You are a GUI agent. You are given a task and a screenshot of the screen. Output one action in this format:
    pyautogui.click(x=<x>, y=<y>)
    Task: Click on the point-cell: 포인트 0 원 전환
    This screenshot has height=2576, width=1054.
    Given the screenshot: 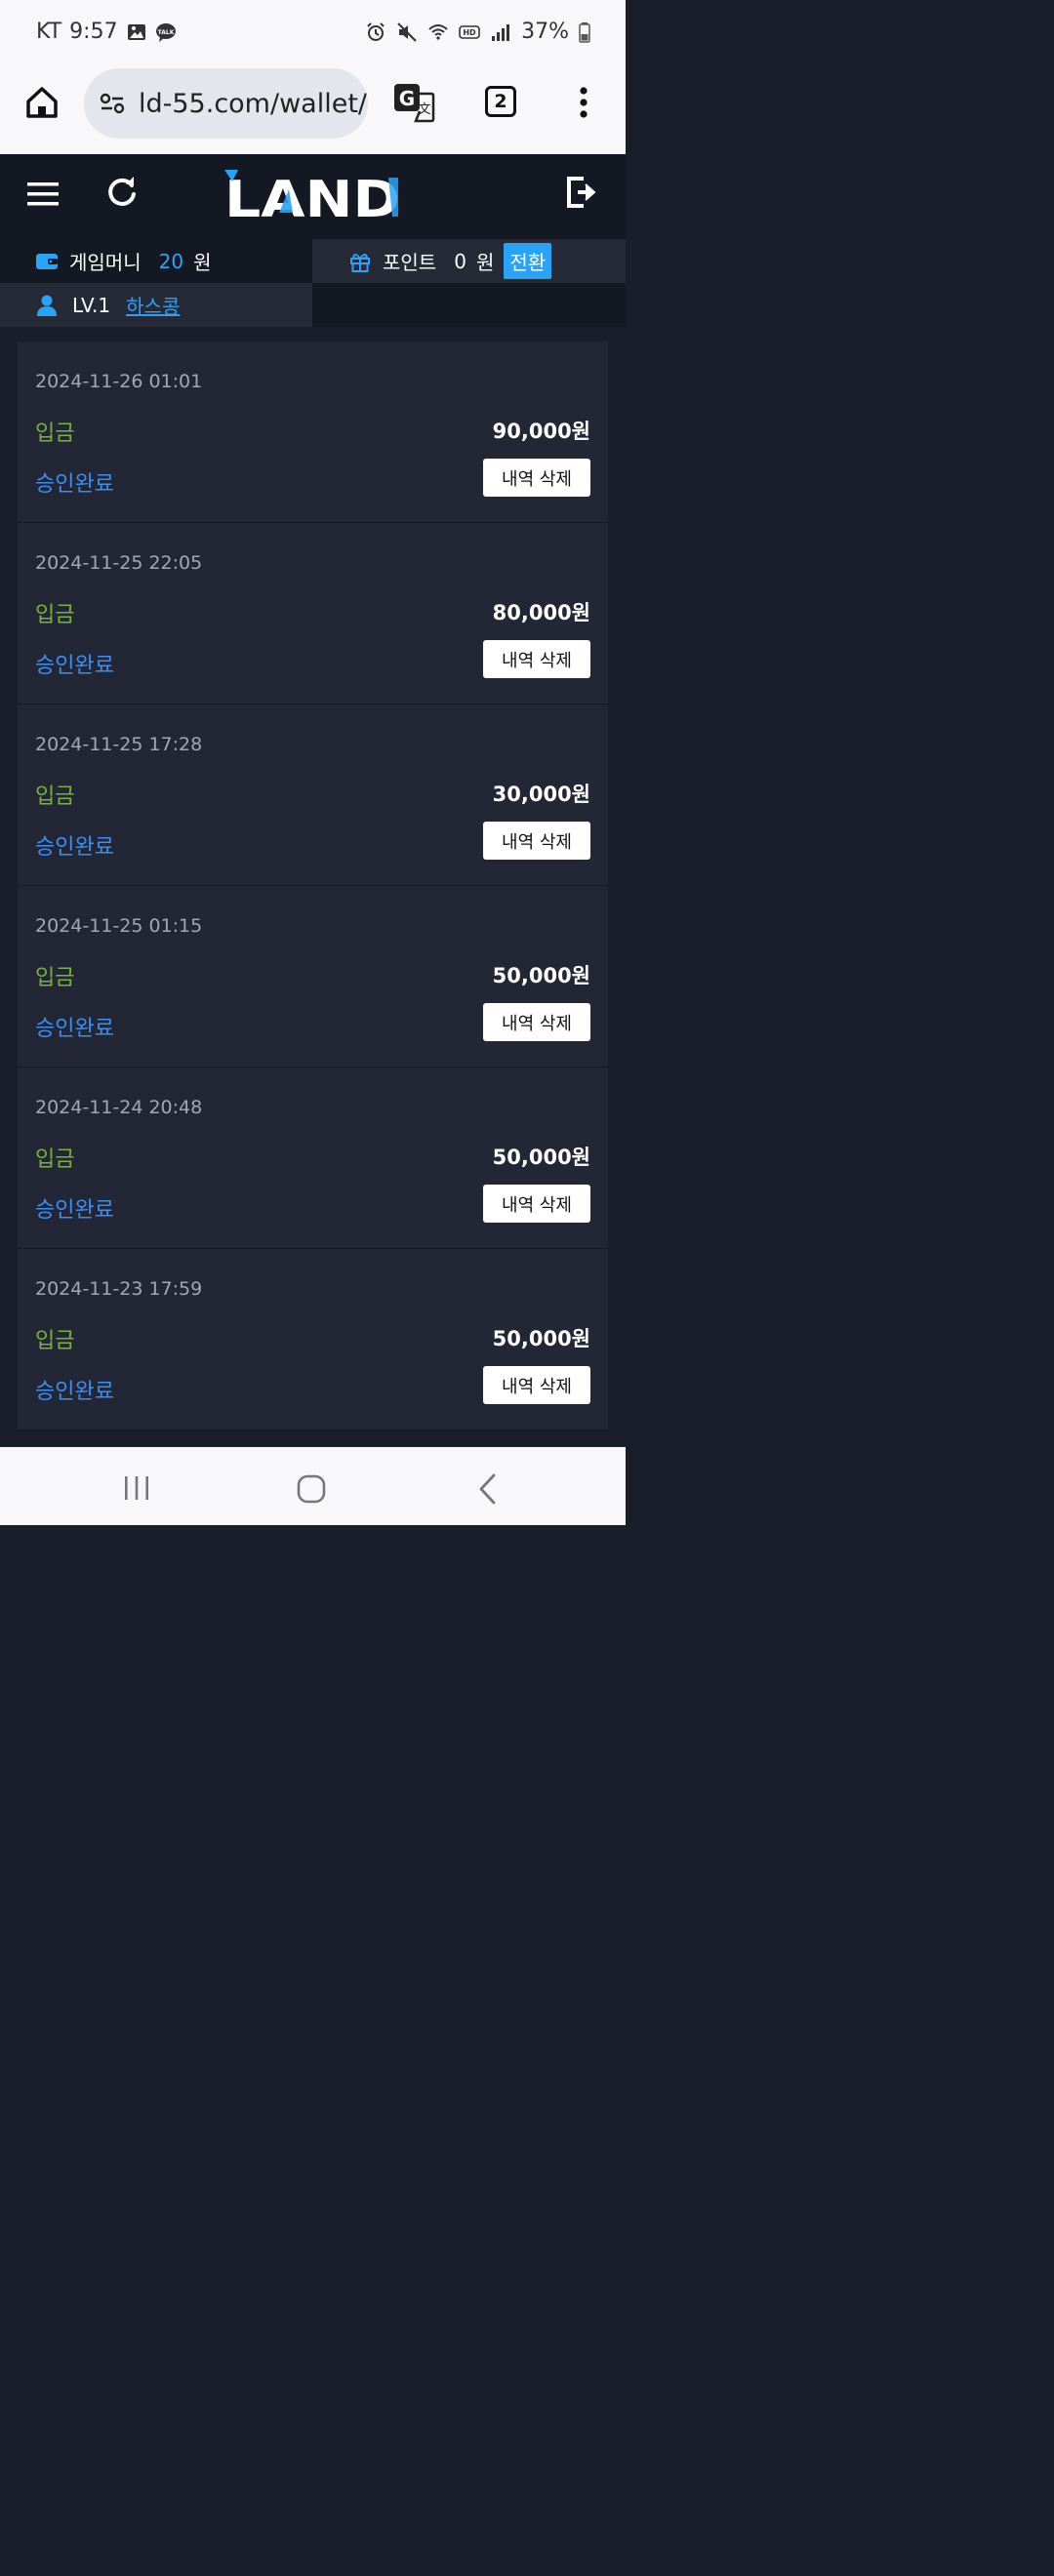 What is the action you would take?
    pyautogui.click(x=469, y=261)
    